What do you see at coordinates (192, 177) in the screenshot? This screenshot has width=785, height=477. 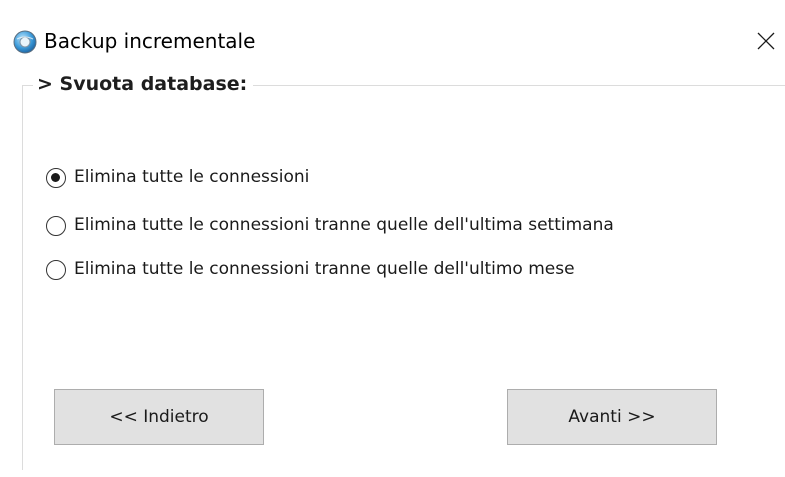 I see `radio-label: Elimina tutte le connessioni` at bounding box center [192, 177].